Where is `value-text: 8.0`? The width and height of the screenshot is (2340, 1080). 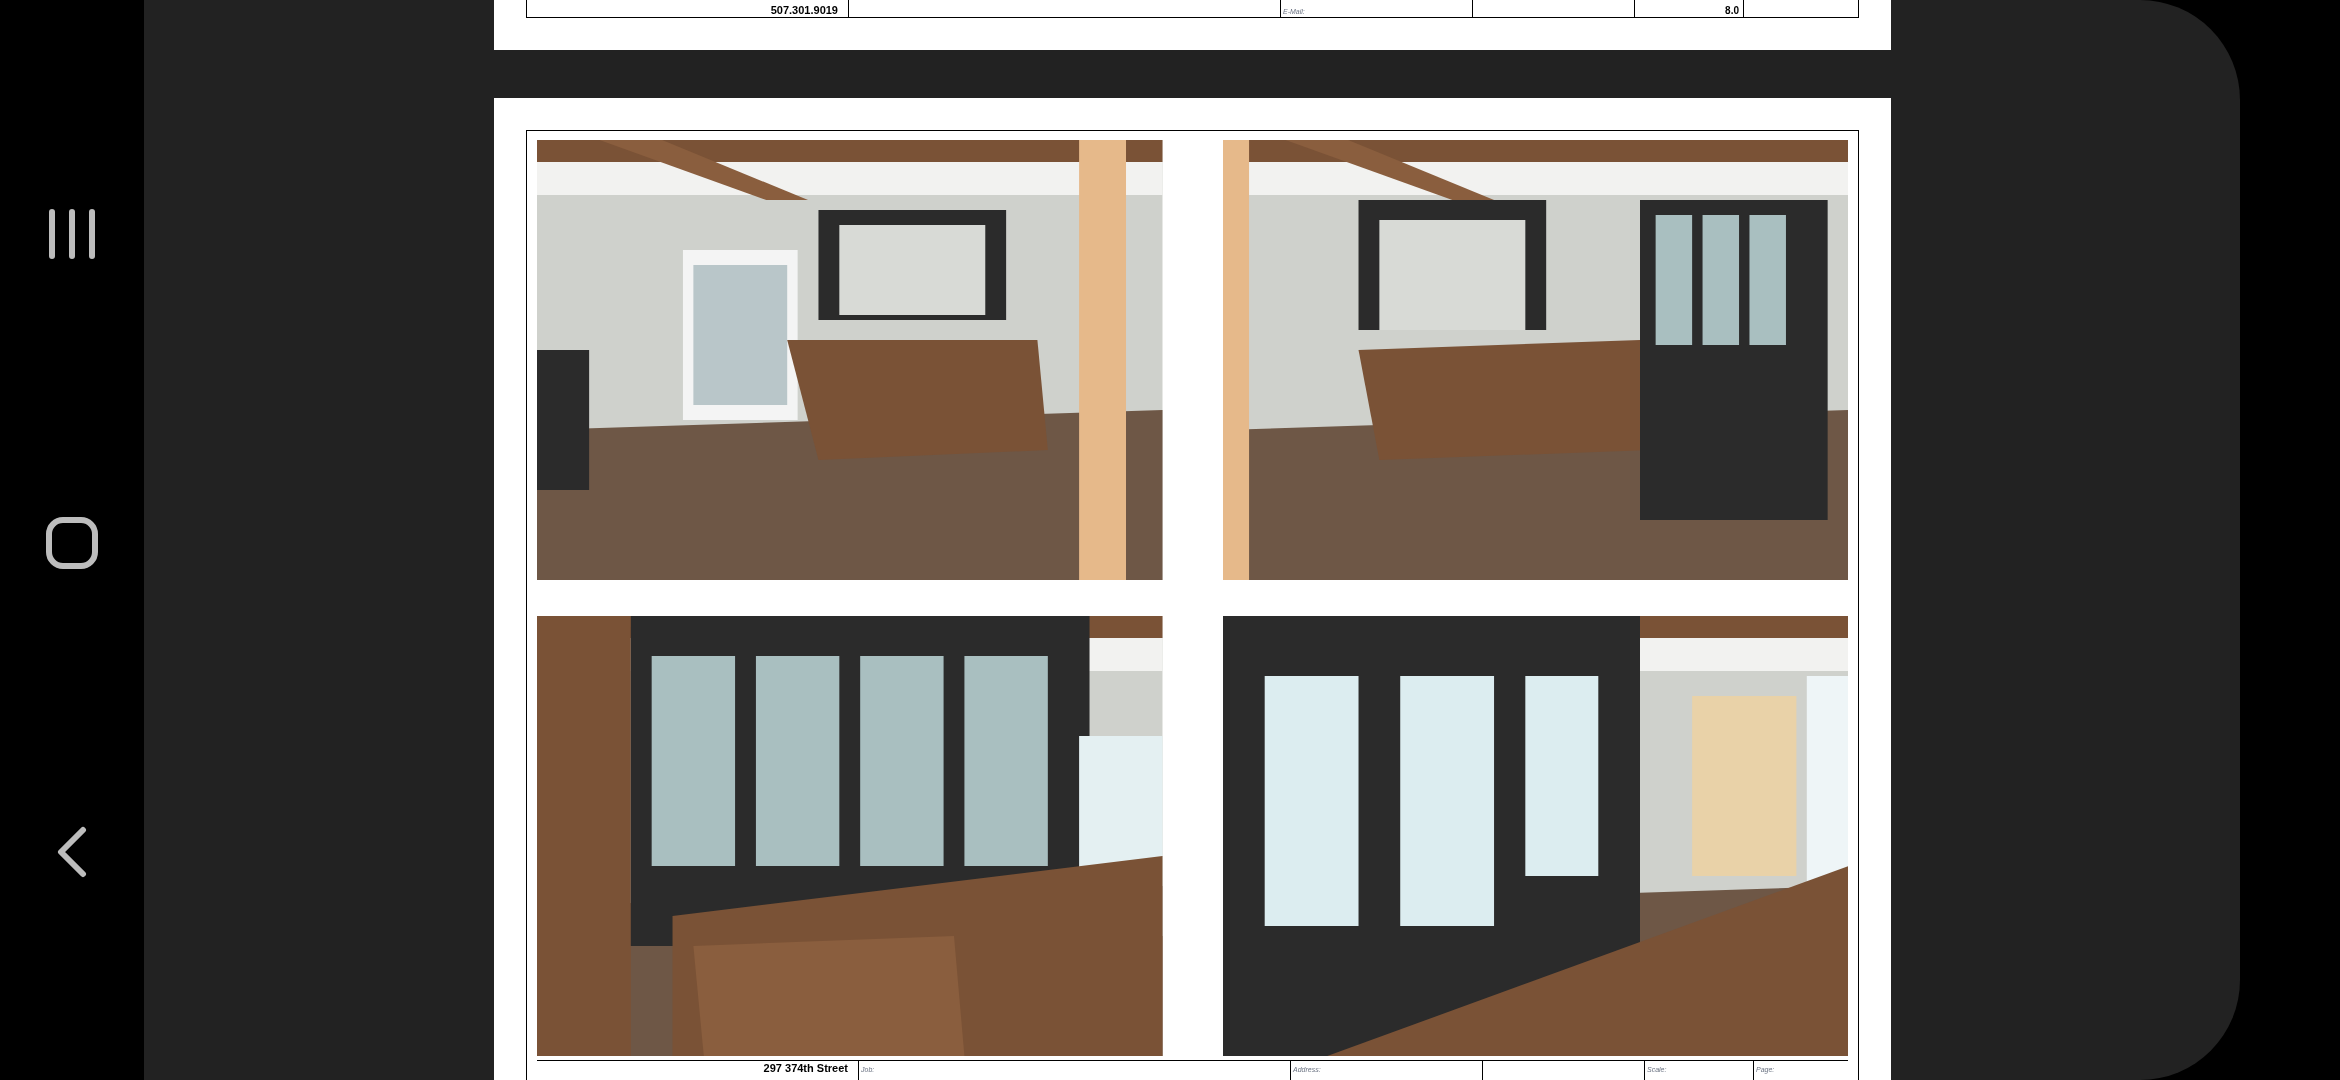 value-text: 8.0 is located at coordinates (1732, 11).